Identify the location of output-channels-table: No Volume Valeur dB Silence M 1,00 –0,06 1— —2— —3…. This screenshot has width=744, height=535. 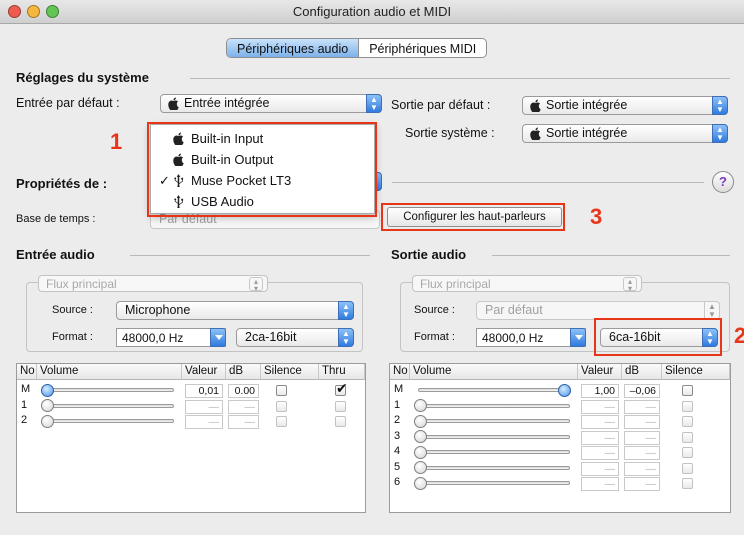
(560, 438).